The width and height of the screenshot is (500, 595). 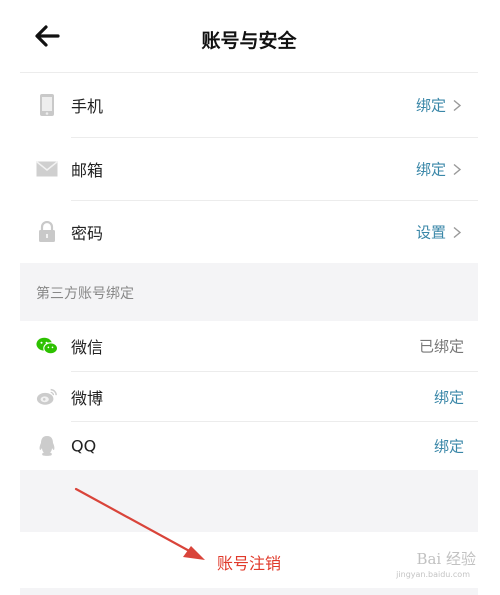 I want to click on bind-phone-link: 绑定, so click(x=440, y=105).